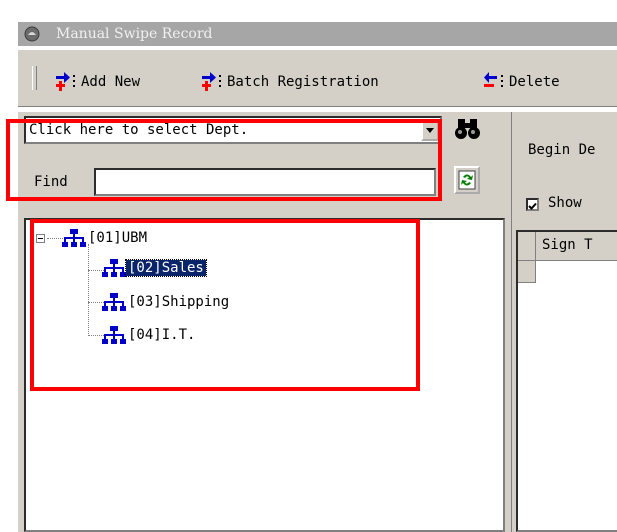  I want to click on tree-node-root: [01]UBM, so click(105, 238).